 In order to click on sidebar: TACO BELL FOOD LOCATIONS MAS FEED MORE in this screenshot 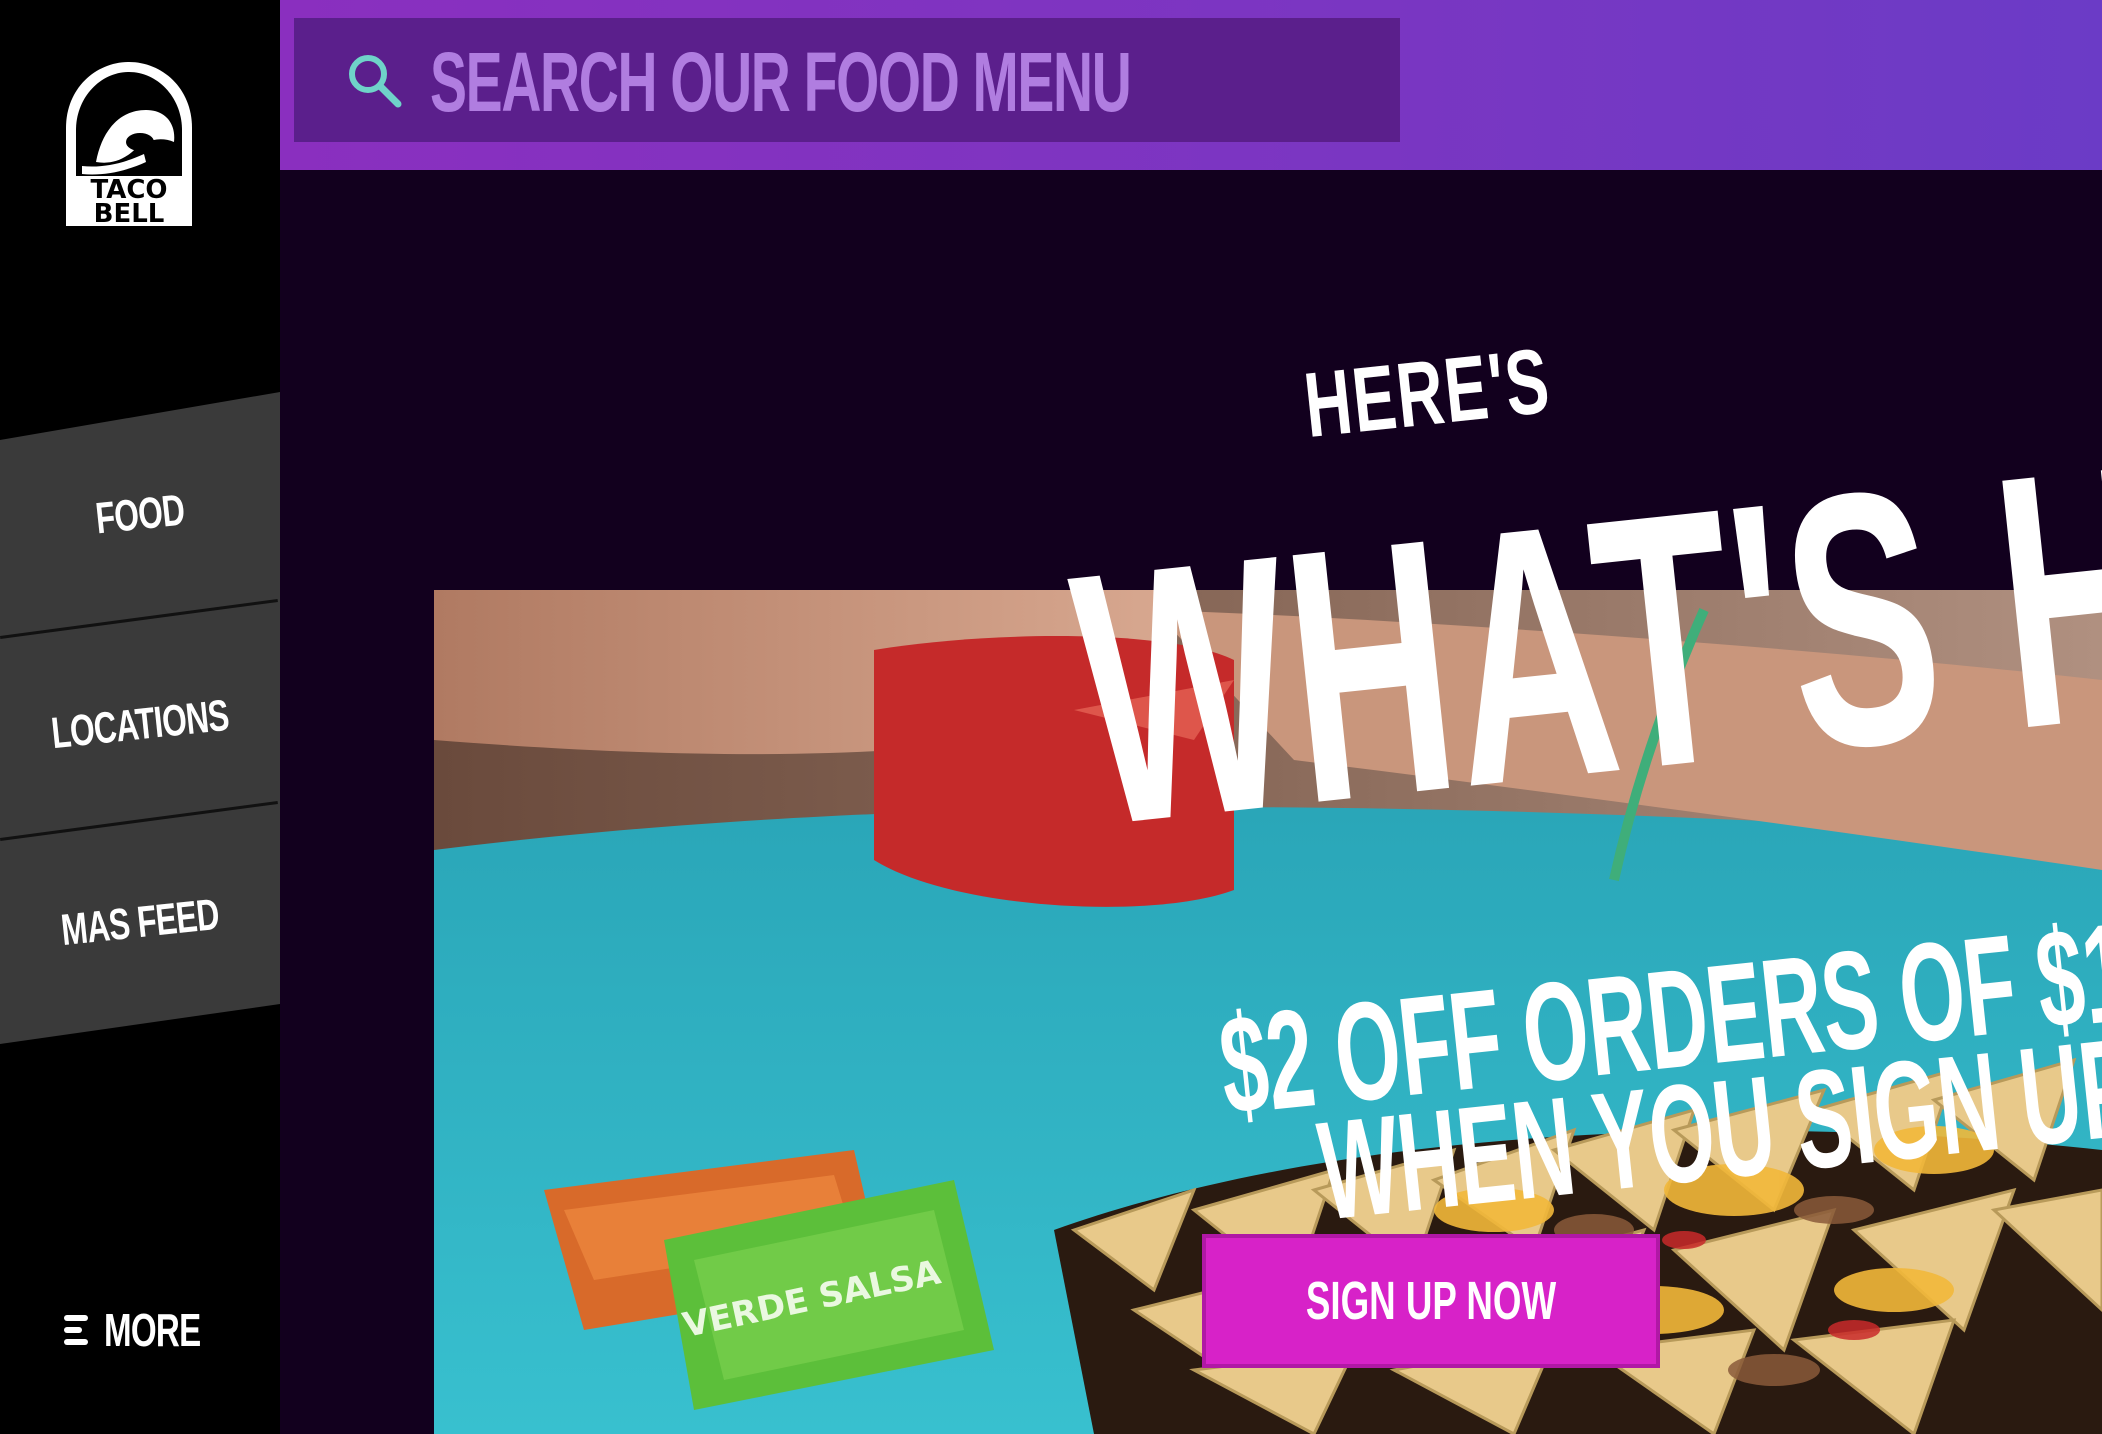, I will do `click(140, 717)`.